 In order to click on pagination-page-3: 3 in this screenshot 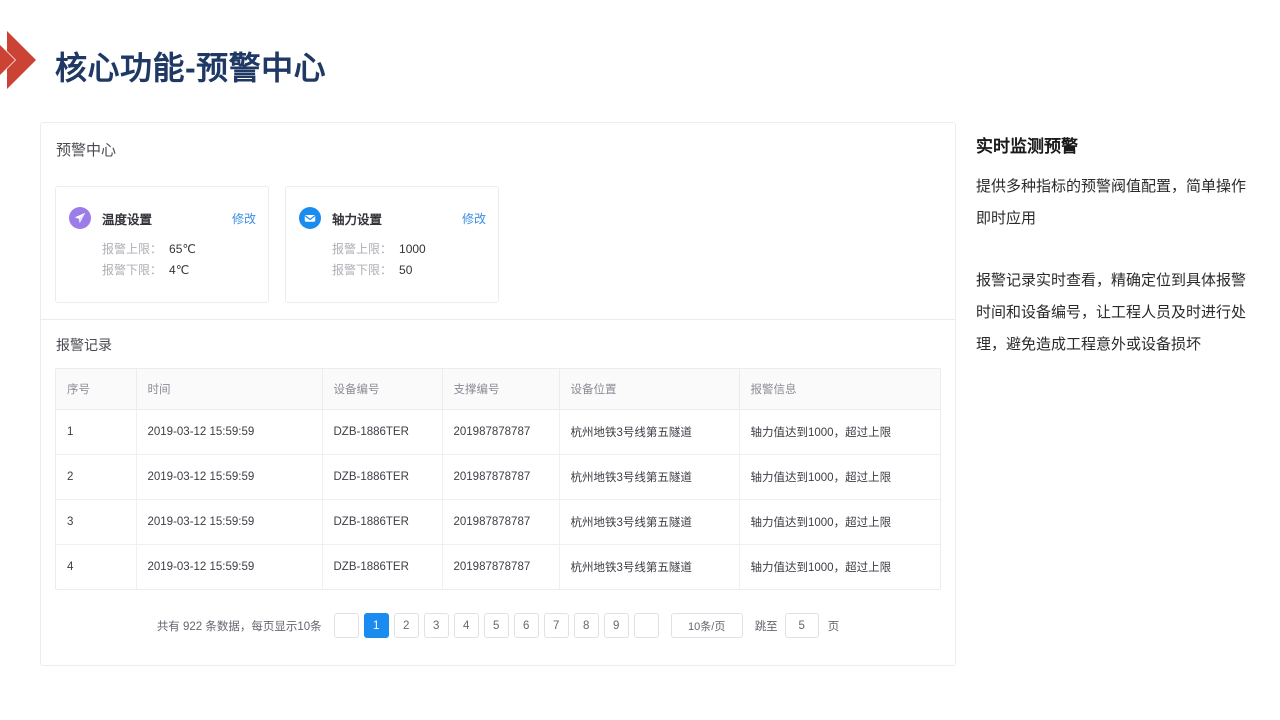, I will do `click(436, 625)`.